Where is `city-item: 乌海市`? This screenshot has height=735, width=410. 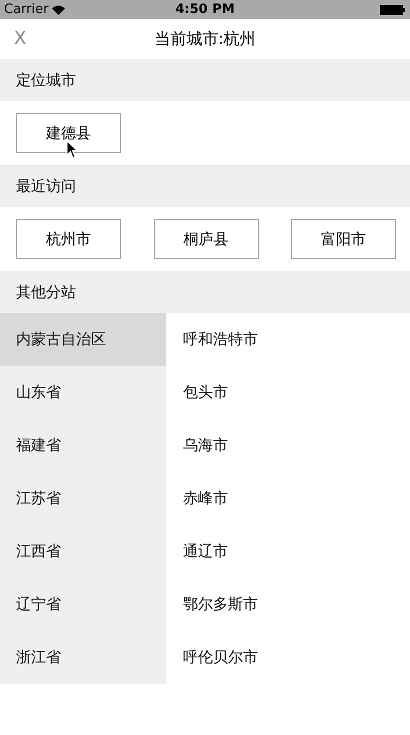
city-item: 乌海市 is located at coordinates (288, 445).